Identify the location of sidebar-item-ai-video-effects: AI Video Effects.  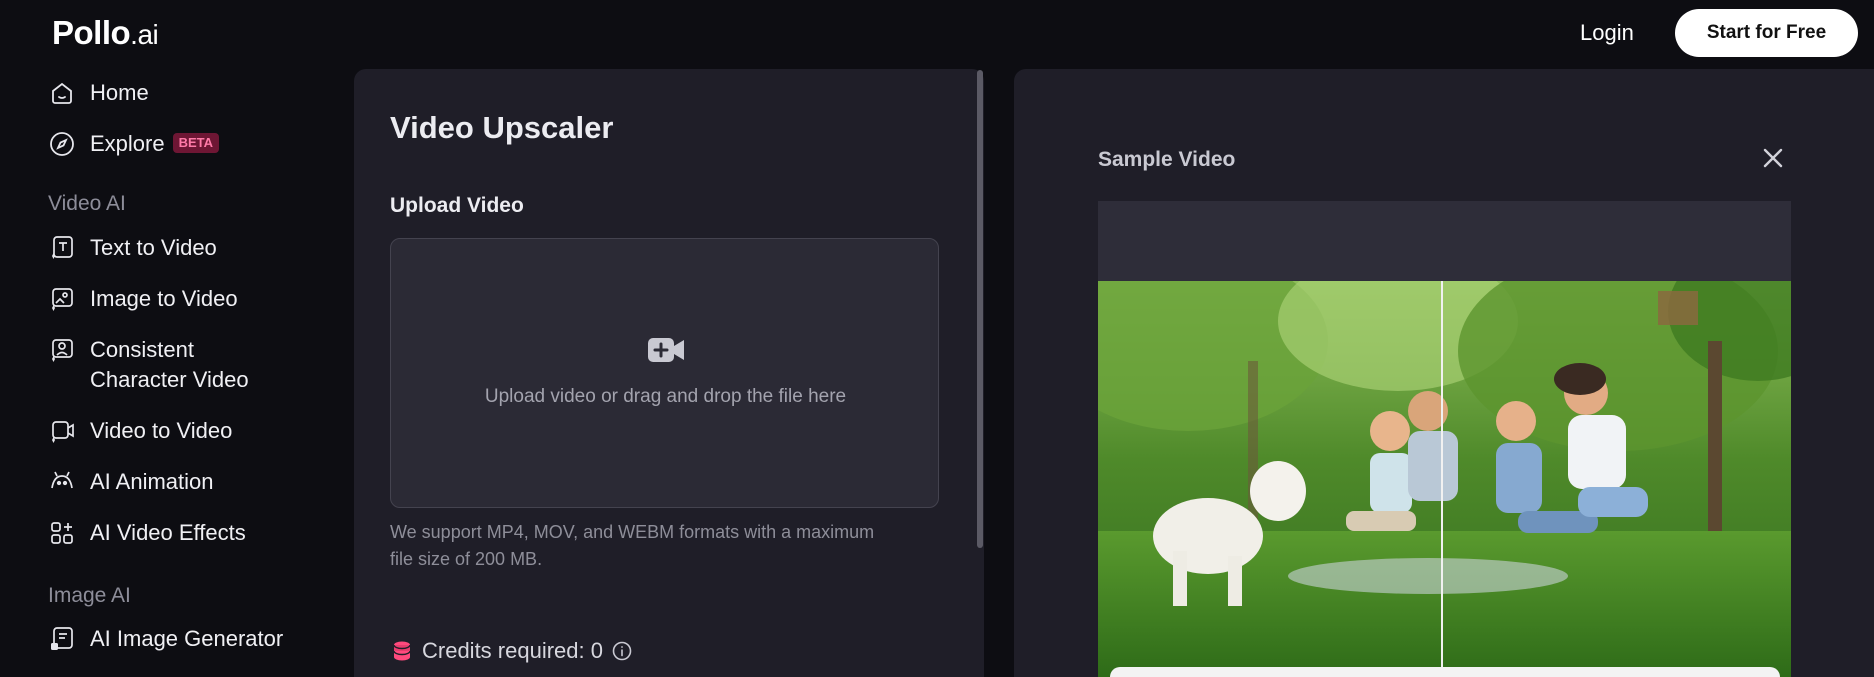
(147, 533).